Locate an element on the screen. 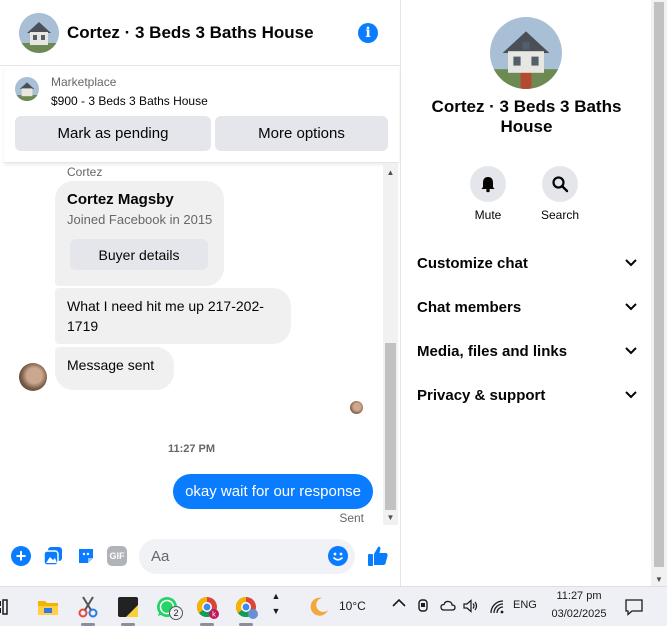 This screenshot has height=626, width=667. incoming-message: What I need hit me up 217-202-1719 is located at coordinates (173, 316).